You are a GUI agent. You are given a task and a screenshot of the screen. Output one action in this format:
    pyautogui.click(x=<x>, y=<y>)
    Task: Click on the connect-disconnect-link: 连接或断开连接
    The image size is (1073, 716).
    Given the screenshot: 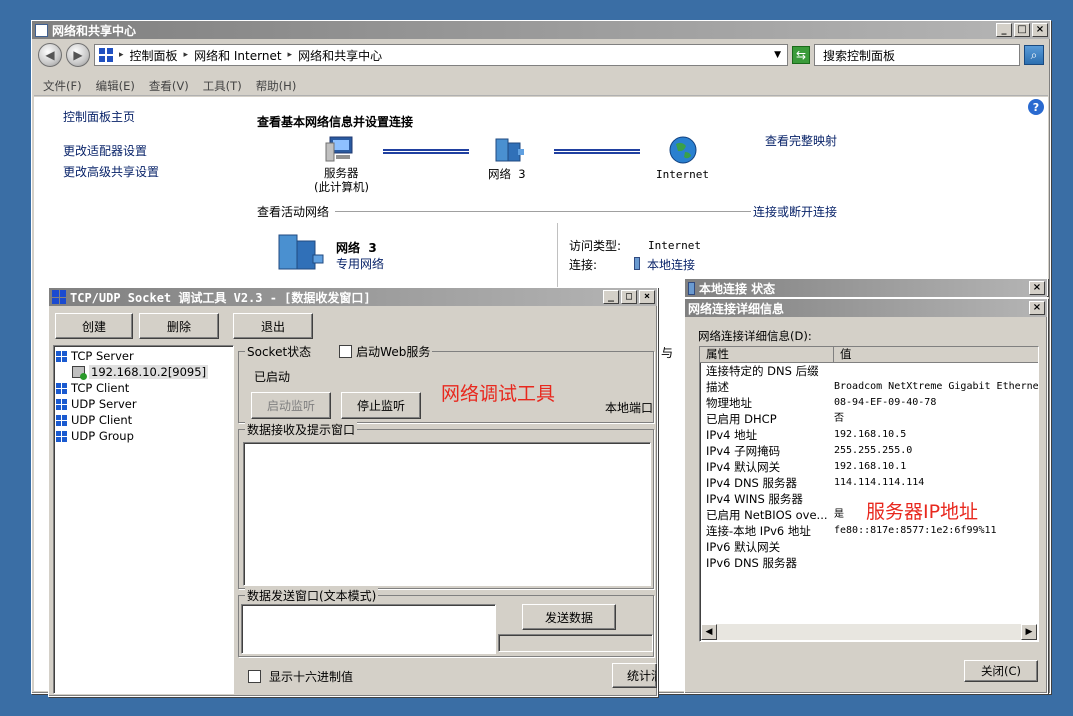 What is the action you would take?
    pyautogui.click(x=795, y=211)
    